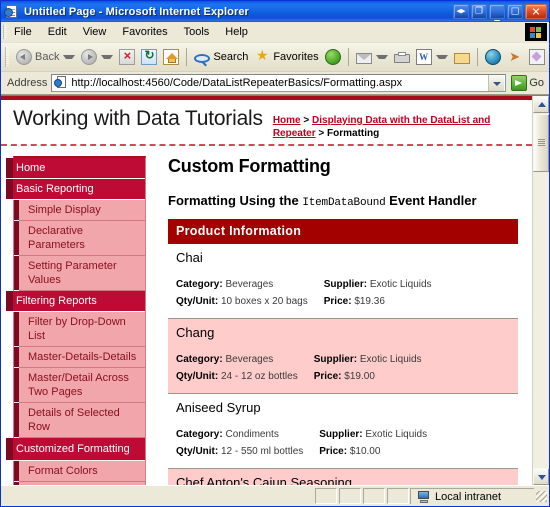 This screenshot has width=550, height=507. I want to click on home-button, so click(171, 57).